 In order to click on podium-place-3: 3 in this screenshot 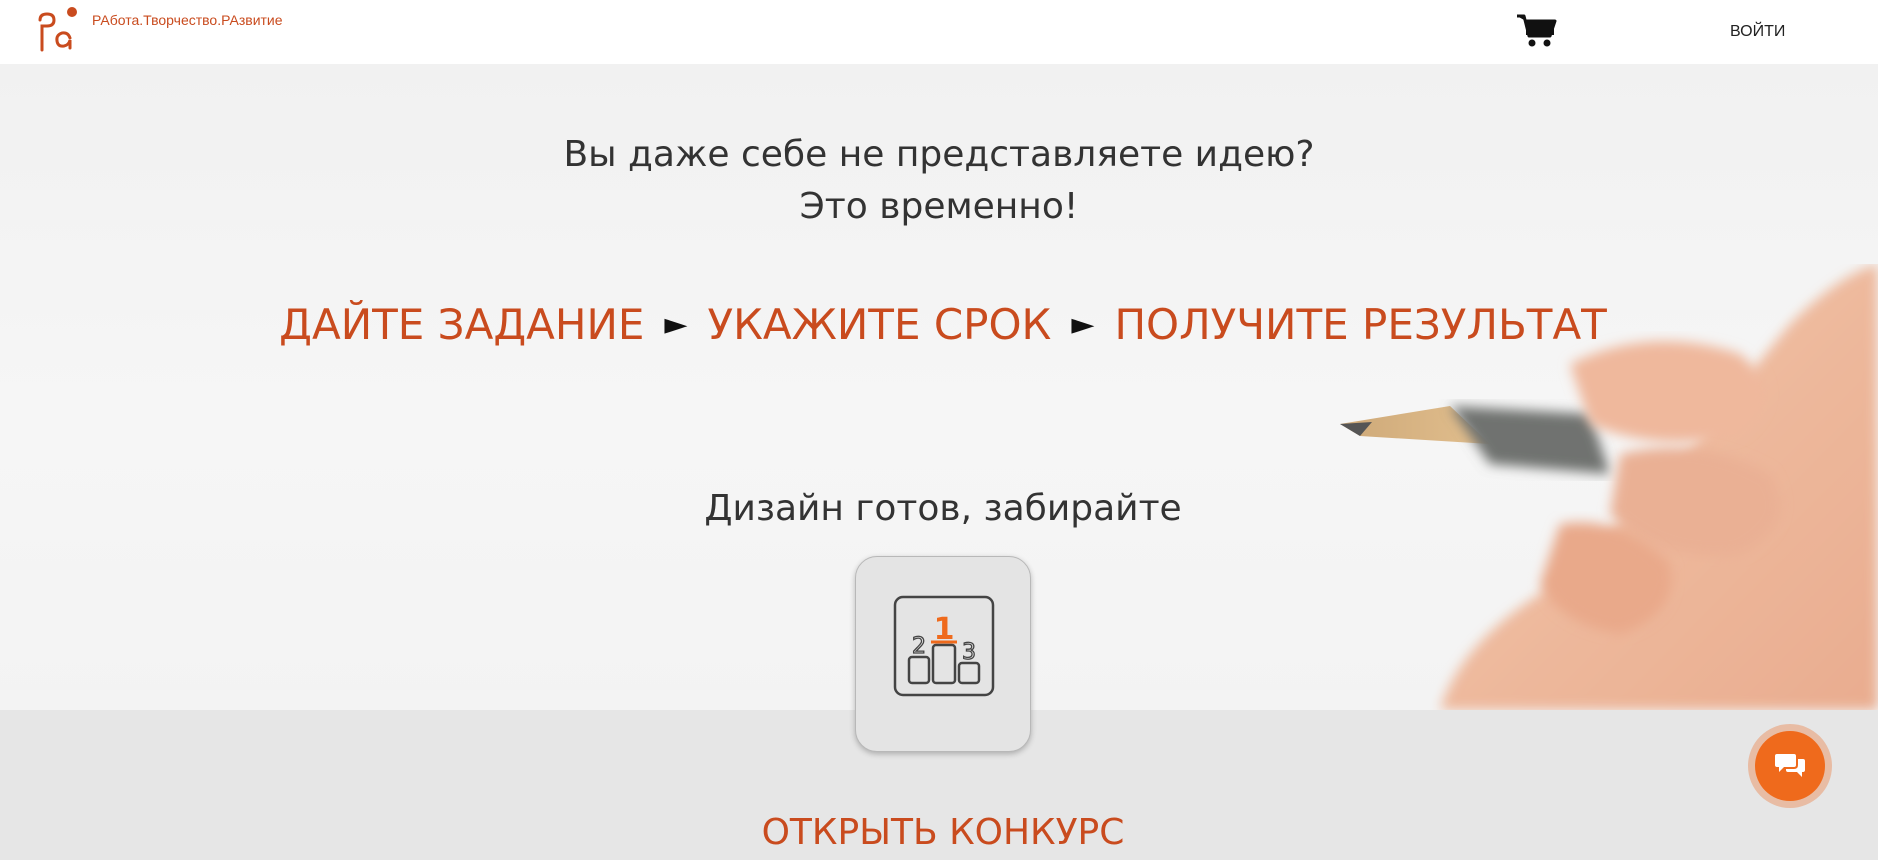, I will do `click(969, 652)`.